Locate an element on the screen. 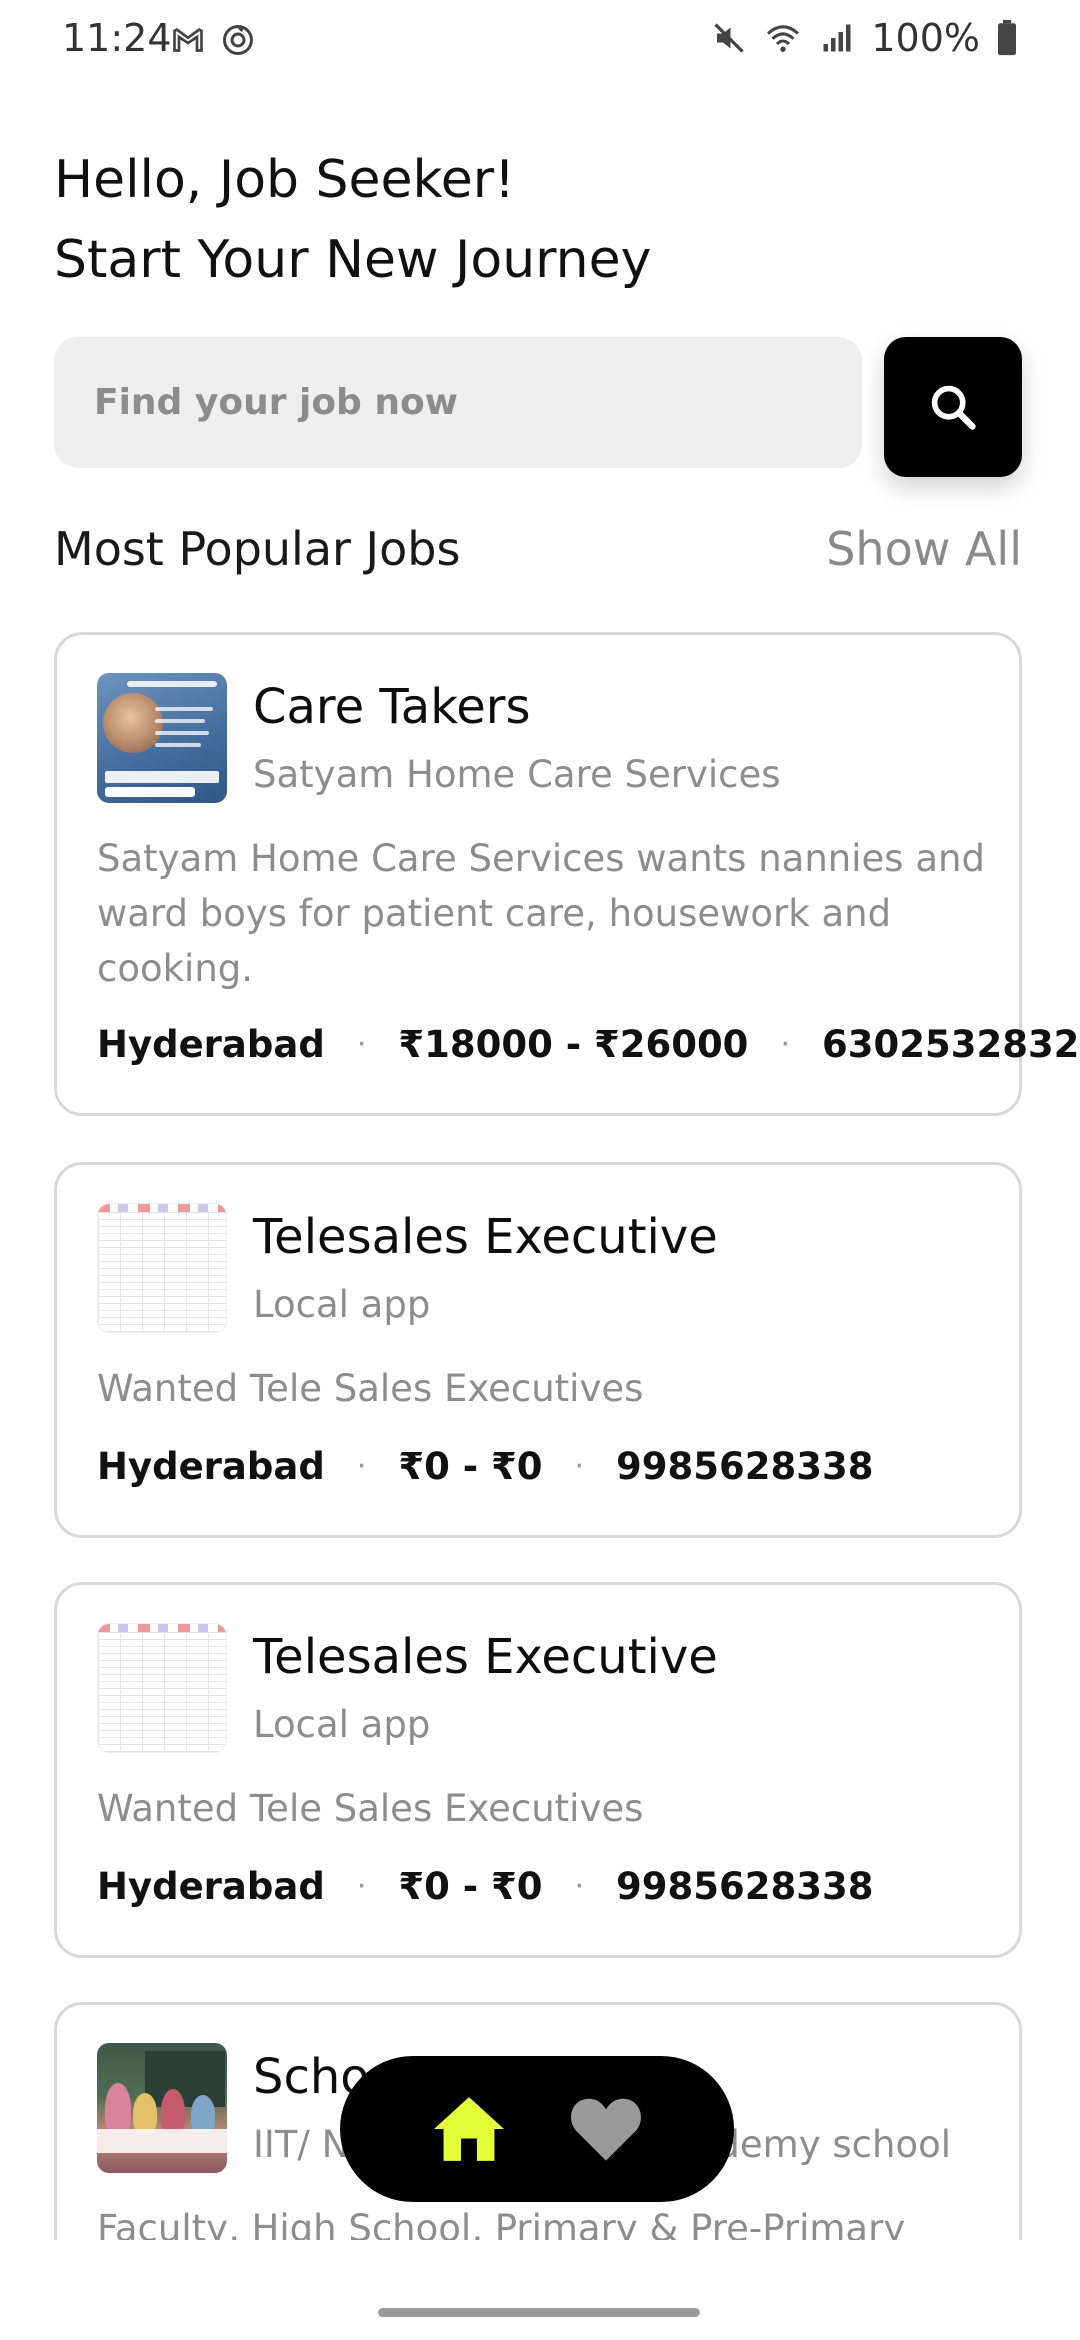  job-phone: 6302532832 is located at coordinates (950, 1044).